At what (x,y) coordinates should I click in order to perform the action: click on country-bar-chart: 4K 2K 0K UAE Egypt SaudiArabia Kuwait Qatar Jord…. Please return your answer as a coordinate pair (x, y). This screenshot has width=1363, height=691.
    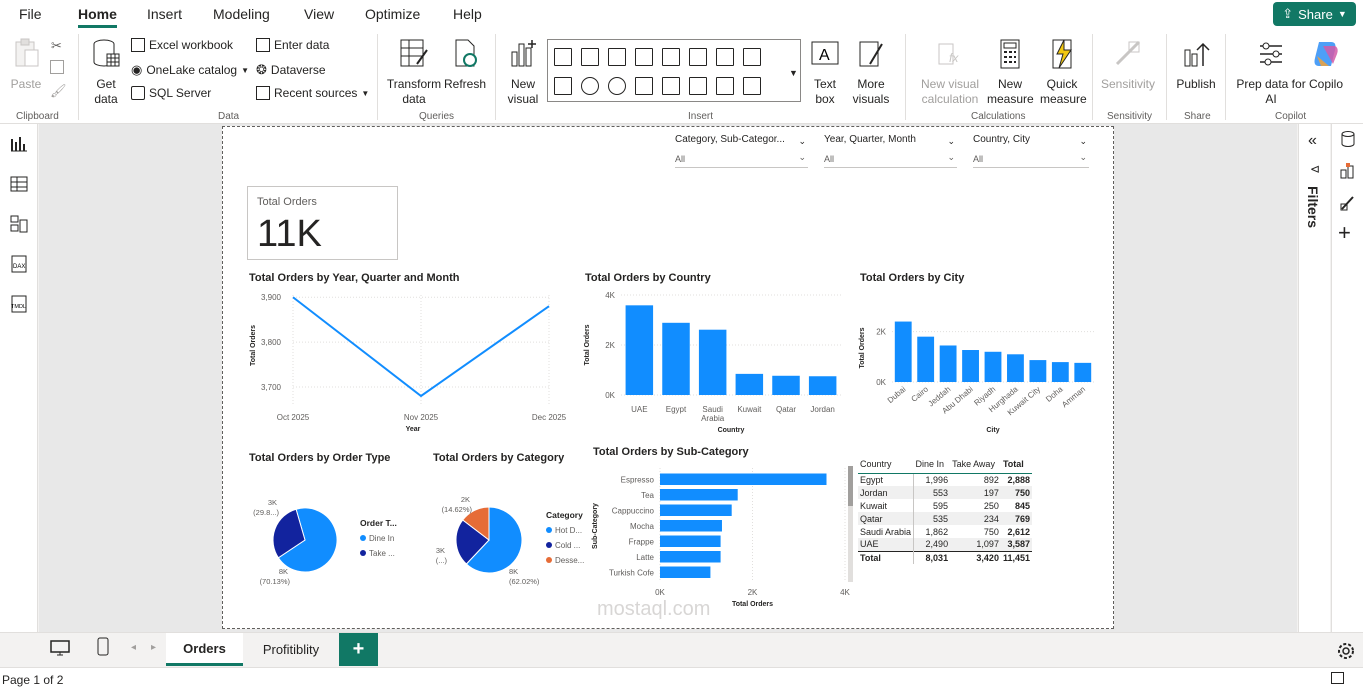
    Looking at the image, I should click on (713, 362).